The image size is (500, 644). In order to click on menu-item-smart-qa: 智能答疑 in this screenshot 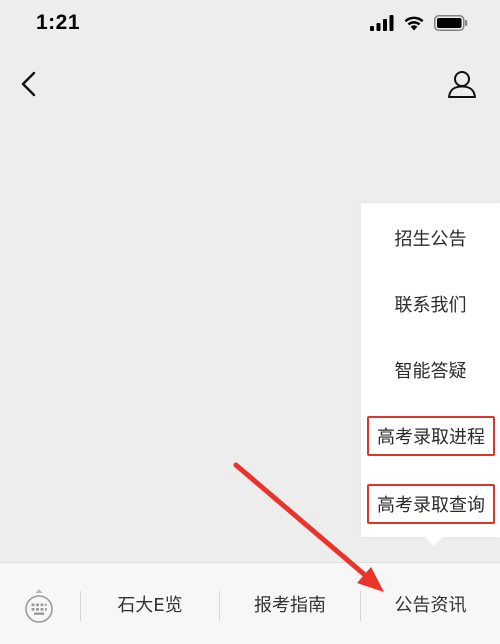, I will do `click(430, 370)`.